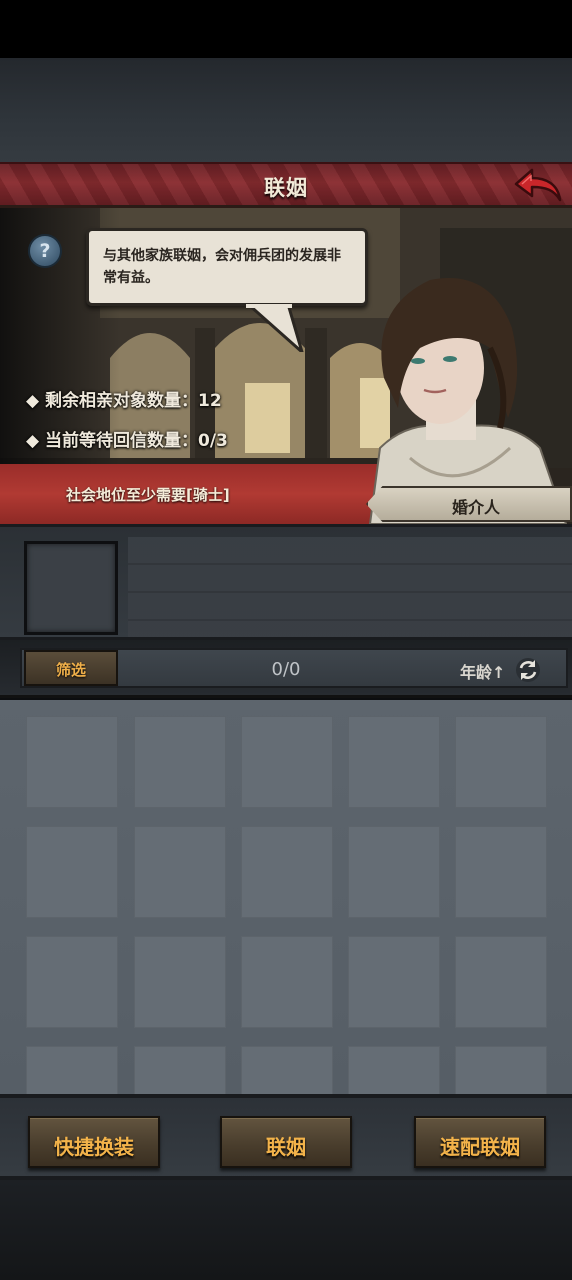 The width and height of the screenshot is (572, 1280). What do you see at coordinates (286, 1147) in the screenshot?
I see `marry-label: 联姻` at bounding box center [286, 1147].